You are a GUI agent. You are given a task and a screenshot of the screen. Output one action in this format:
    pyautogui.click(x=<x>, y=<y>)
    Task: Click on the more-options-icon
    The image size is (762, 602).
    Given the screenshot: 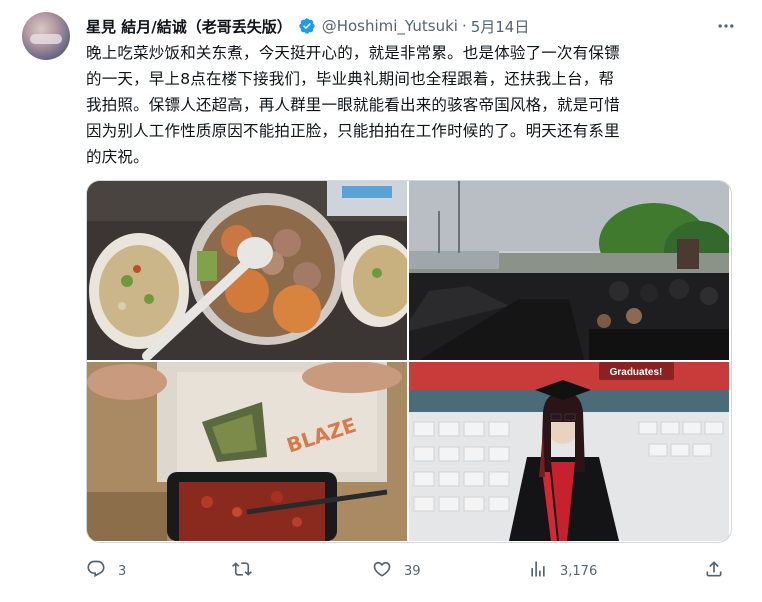 What is the action you would take?
    pyautogui.click(x=726, y=26)
    